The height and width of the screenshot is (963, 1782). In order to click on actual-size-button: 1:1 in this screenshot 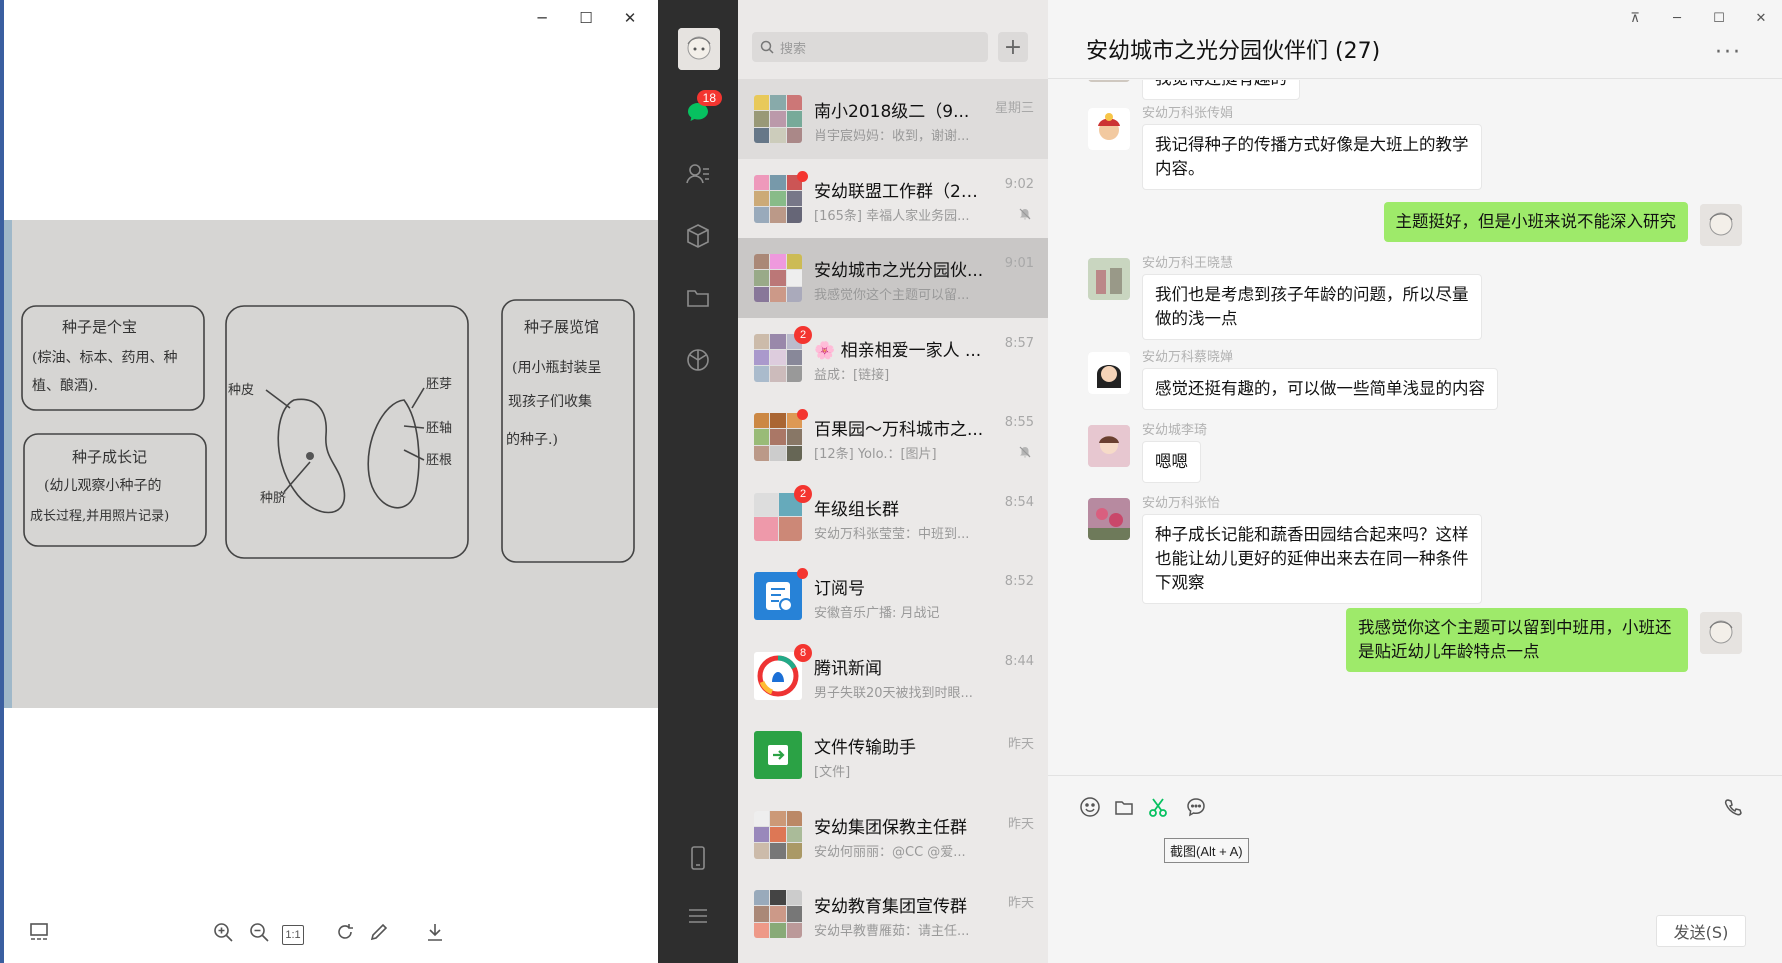, I will do `click(293, 935)`.